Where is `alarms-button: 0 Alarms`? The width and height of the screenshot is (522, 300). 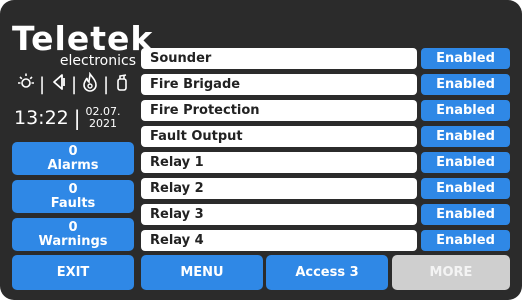
alarms-button: 0 Alarms is located at coordinates (73, 158).